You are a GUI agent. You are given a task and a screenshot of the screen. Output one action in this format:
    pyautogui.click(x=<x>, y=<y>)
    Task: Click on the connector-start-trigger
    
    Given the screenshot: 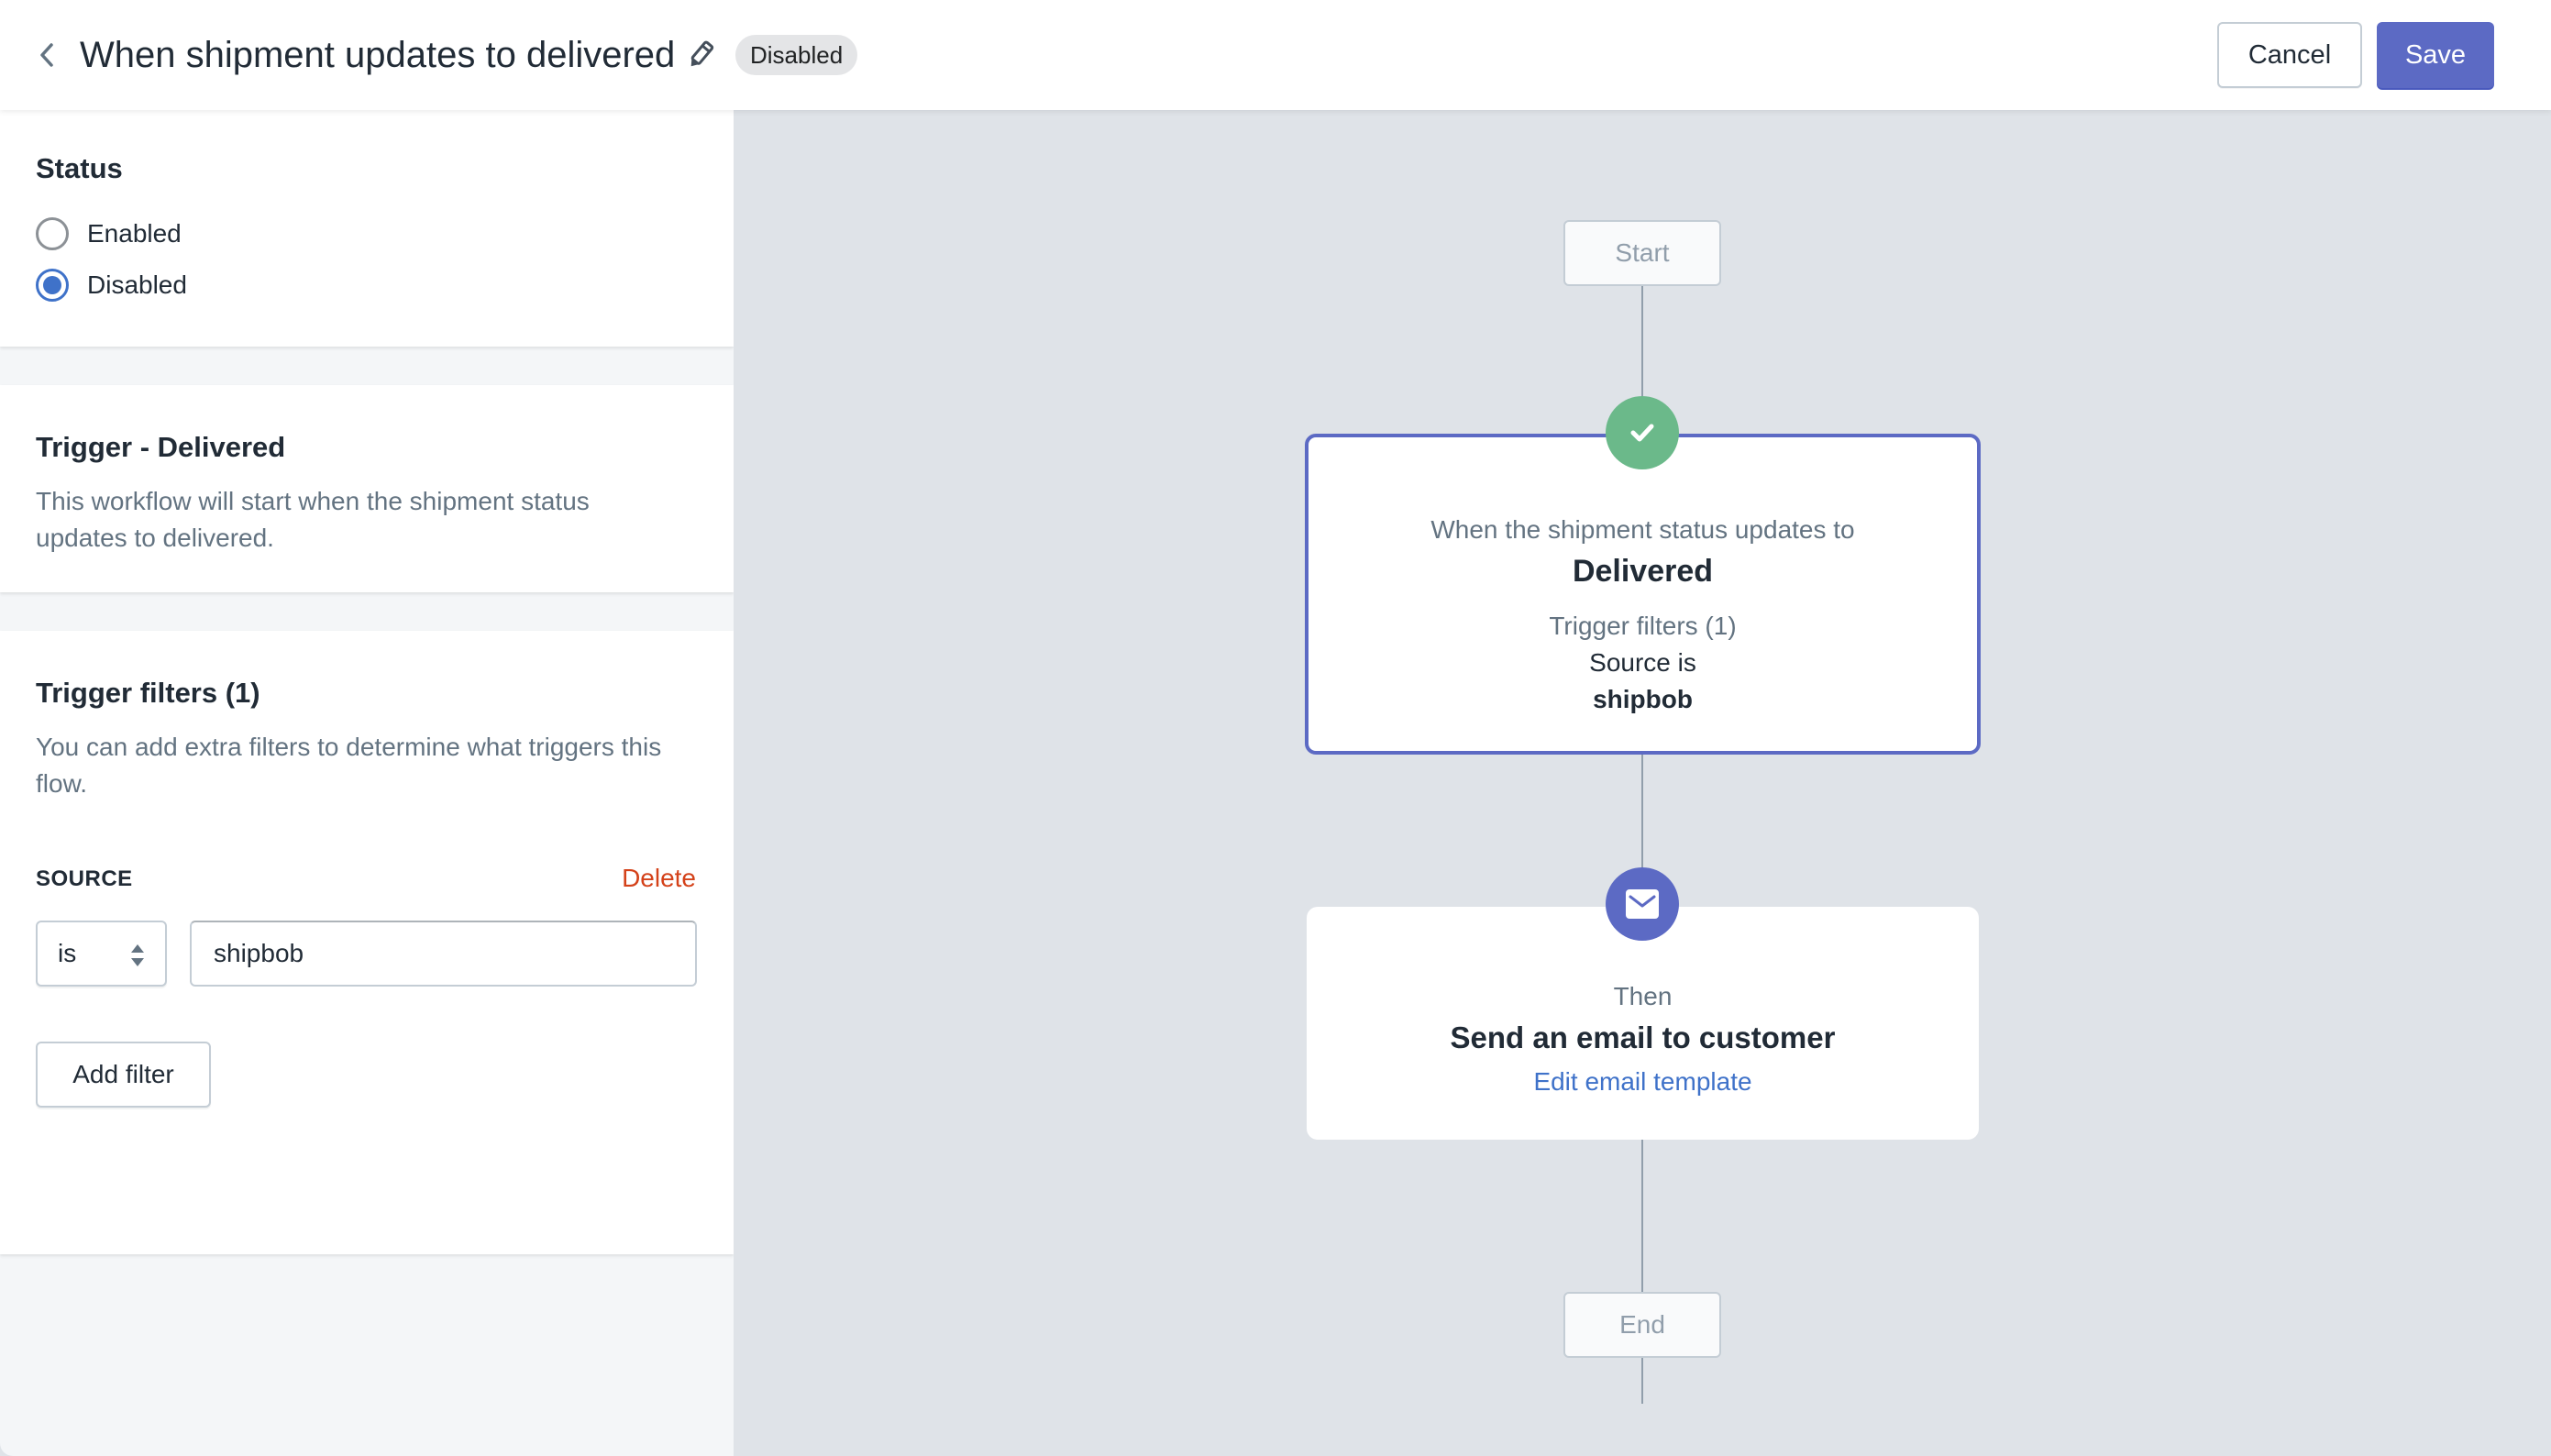 What is the action you would take?
    pyautogui.click(x=1642, y=346)
    